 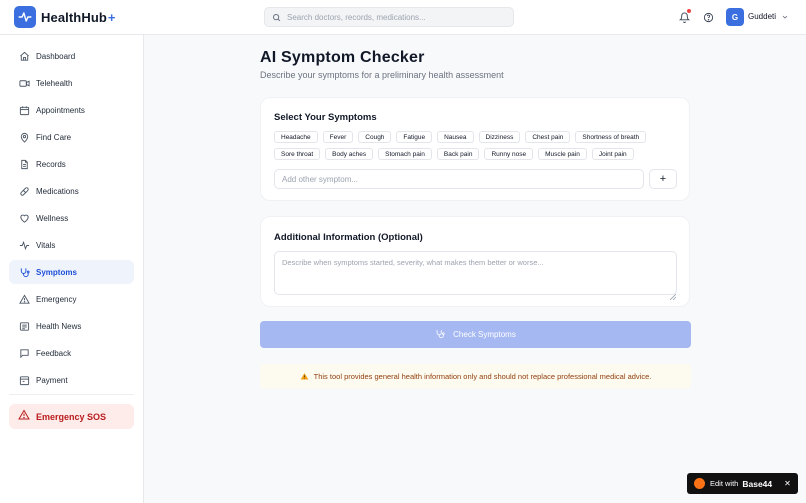 I want to click on sidebar-item-feedback: Feedback, so click(x=71, y=353).